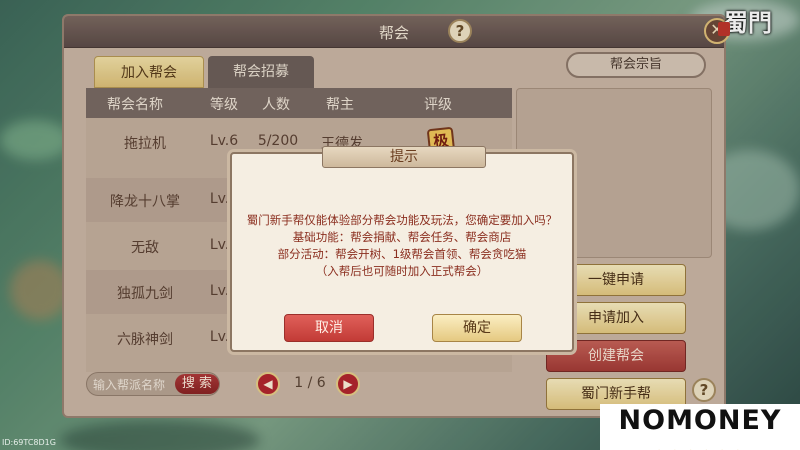  Describe the element at coordinates (402, 254) in the screenshot. I see `dialog-message-line: 部分活动：帮会开树、1级帮会首领、帮会贪吃猫` at that location.